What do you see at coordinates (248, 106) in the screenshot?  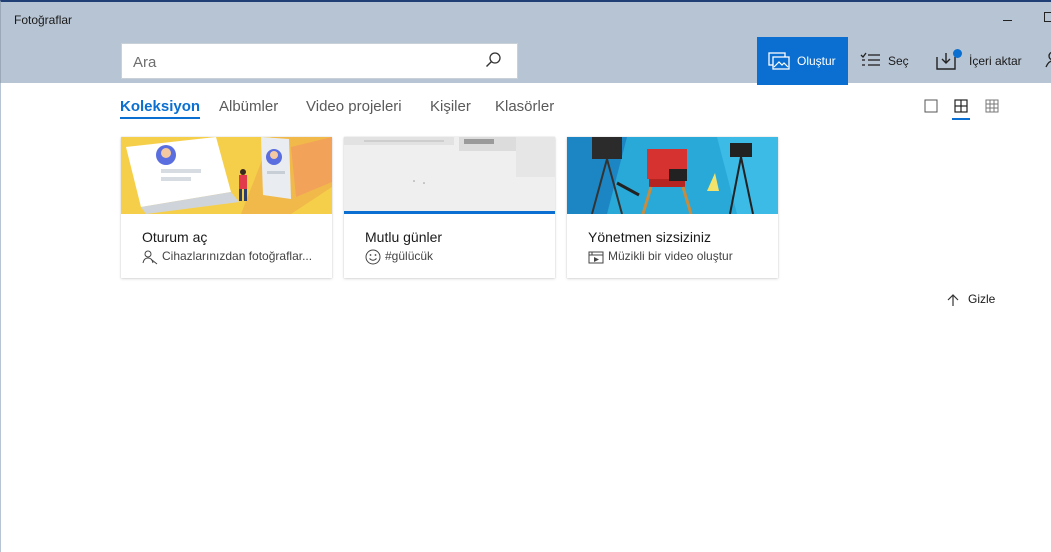 I see `tab-albums: Albümler` at bounding box center [248, 106].